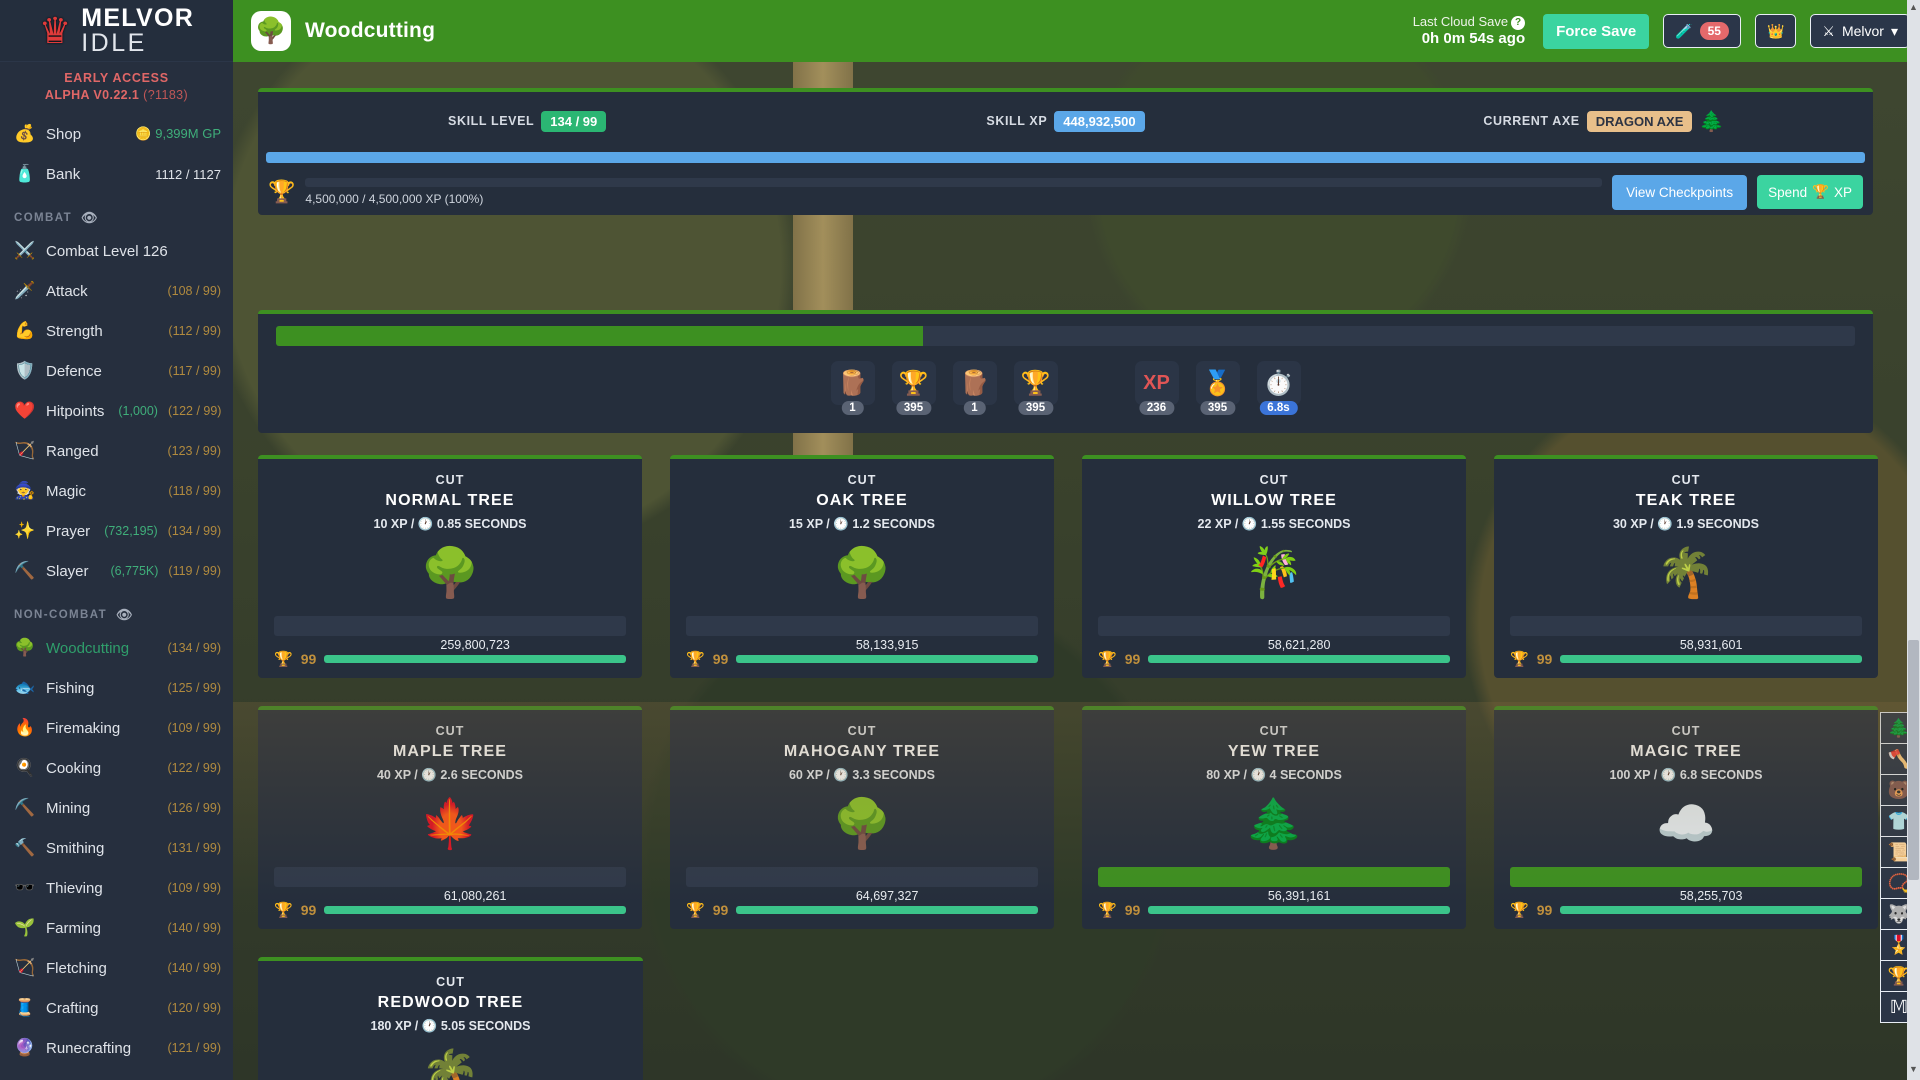 The width and height of the screenshot is (1920, 1080). I want to click on sidebar-item-firemaking: 🔥 Firemaking (109 / 99), so click(116, 728).